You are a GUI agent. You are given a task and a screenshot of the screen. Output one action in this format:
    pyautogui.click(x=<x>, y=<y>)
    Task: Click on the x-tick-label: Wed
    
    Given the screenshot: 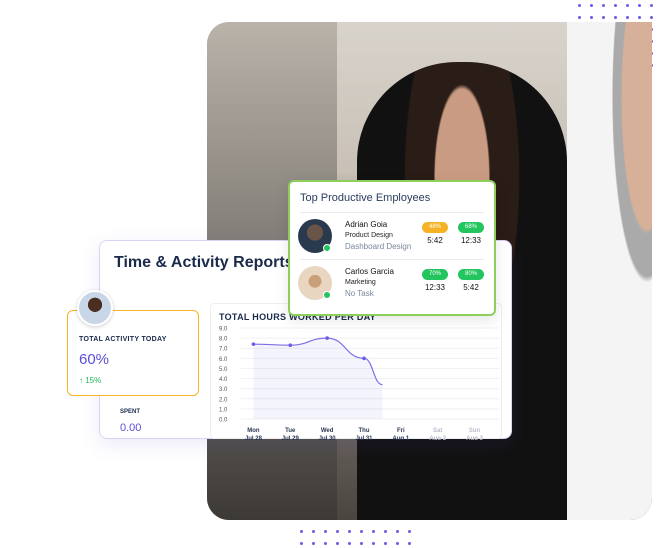 What is the action you would take?
    pyautogui.click(x=327, y=431)
    